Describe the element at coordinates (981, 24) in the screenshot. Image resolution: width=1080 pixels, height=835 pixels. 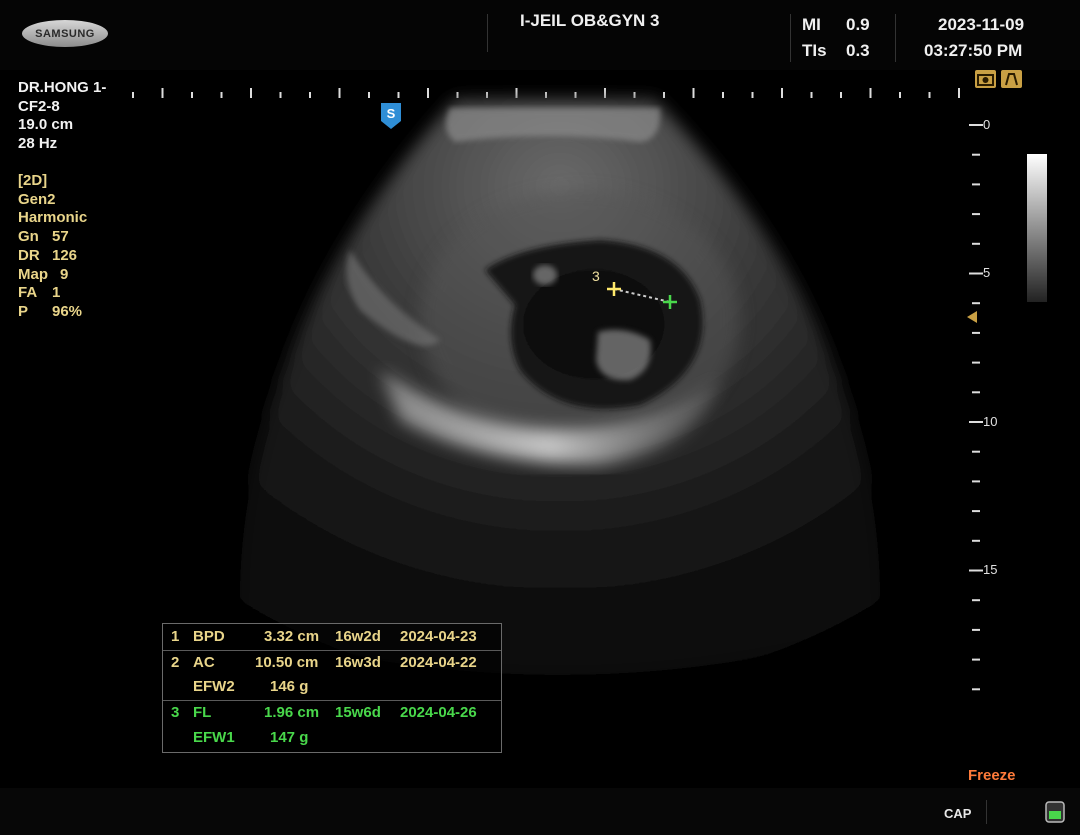
I see `date-display: 2023-11-09` at that location.